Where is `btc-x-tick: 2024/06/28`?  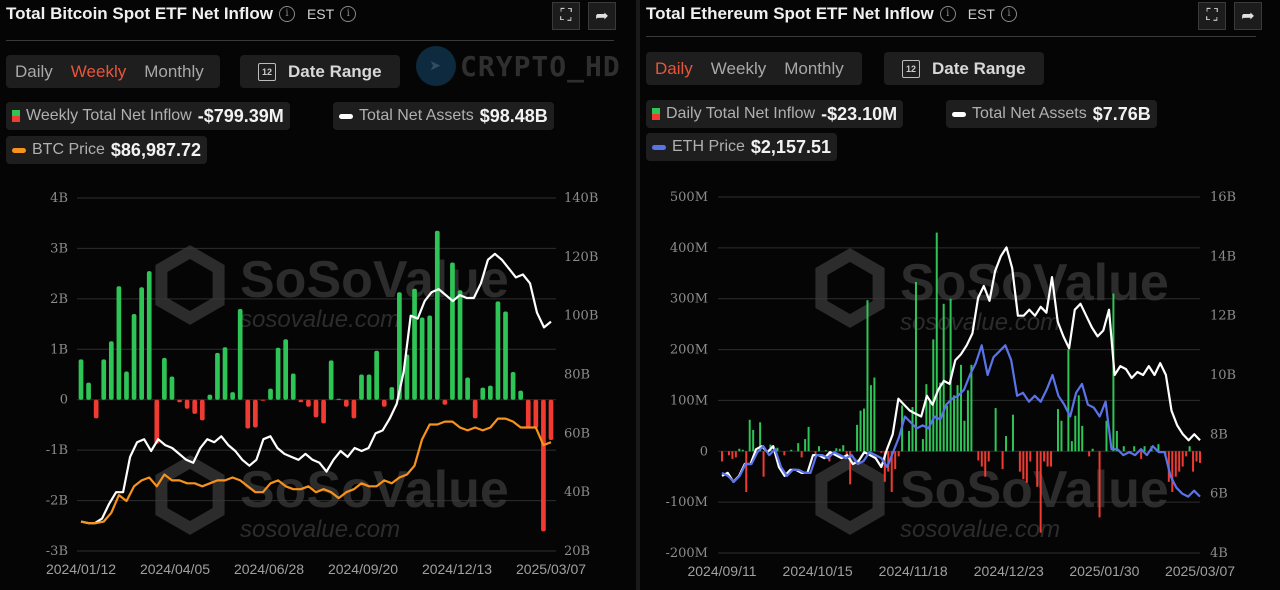 btc-x-tick: 2024/06/28 is located at coordinates (269, 569).